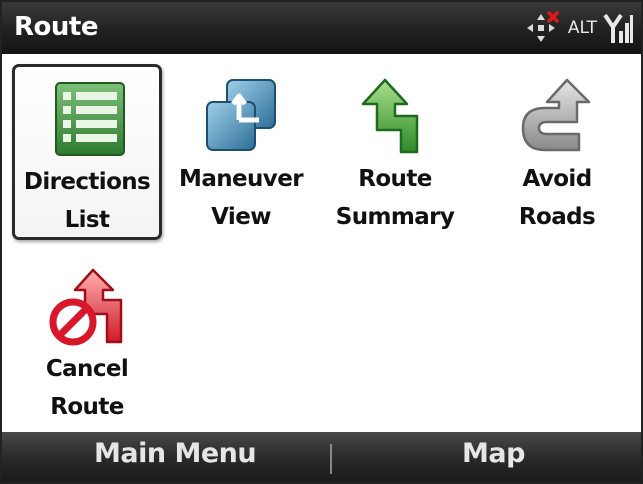 This screenshot has width=643, height=484. What do you see at coordinates (87, 201) in the screenshot?
I see `menu-item-label: Directions List` at bounding box center [87, 201].